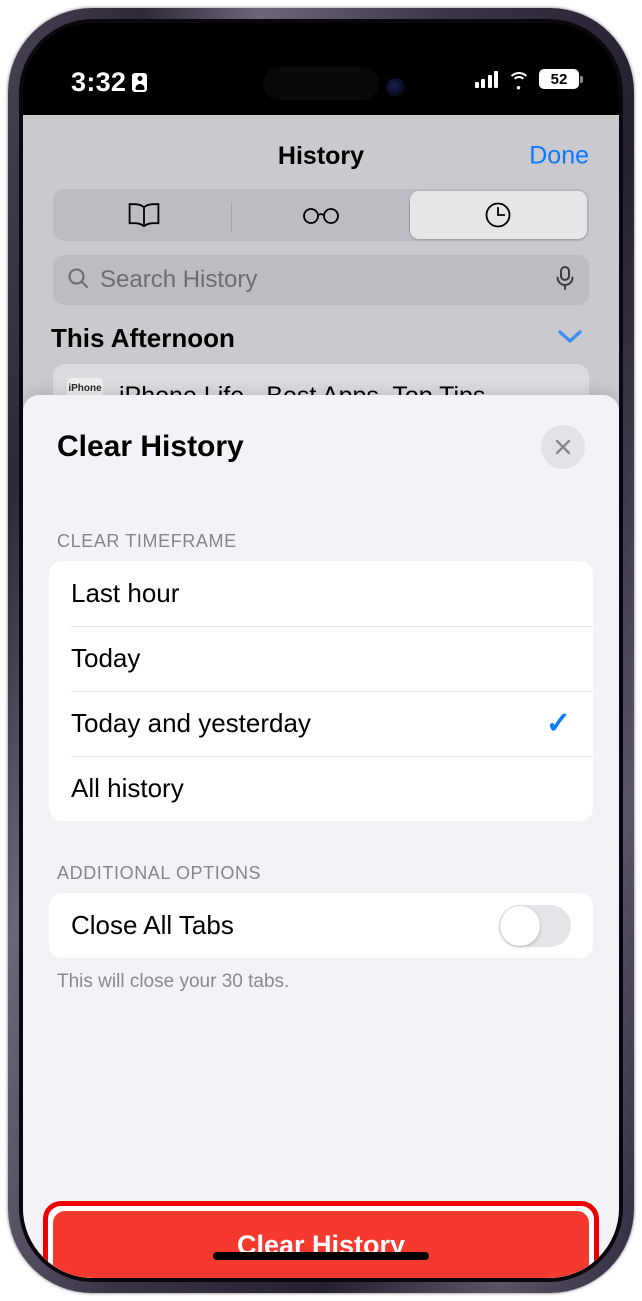 The height and width of the screenshot is (1301, 642). What do you see at coordinates (518, 79) in the screenshot?
I see `wifi-icon` at bounding box center [518, 79].